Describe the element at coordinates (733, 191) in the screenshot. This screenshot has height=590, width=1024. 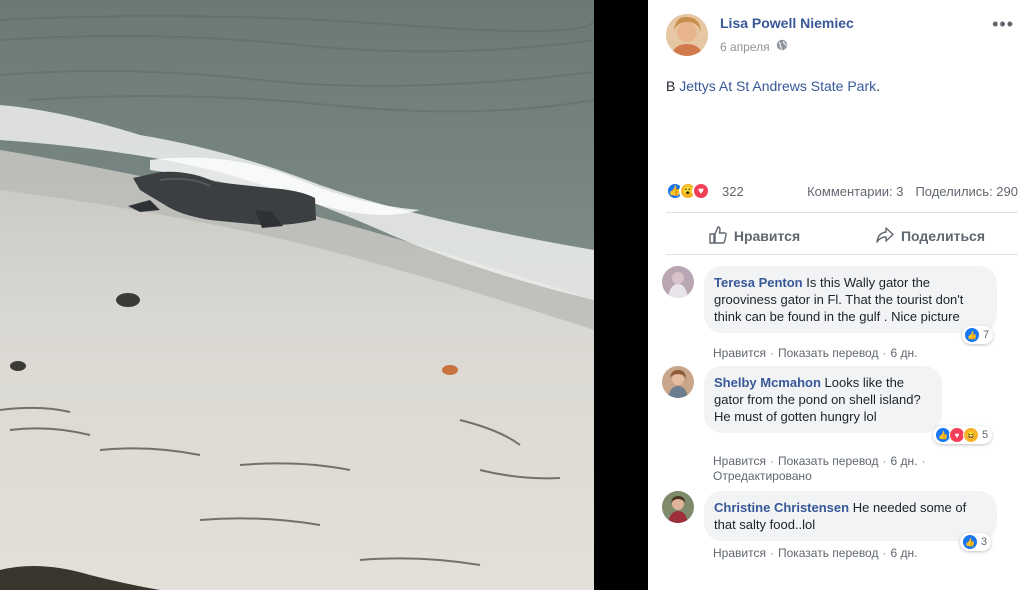
I see `reaction-count: 322` at that location.